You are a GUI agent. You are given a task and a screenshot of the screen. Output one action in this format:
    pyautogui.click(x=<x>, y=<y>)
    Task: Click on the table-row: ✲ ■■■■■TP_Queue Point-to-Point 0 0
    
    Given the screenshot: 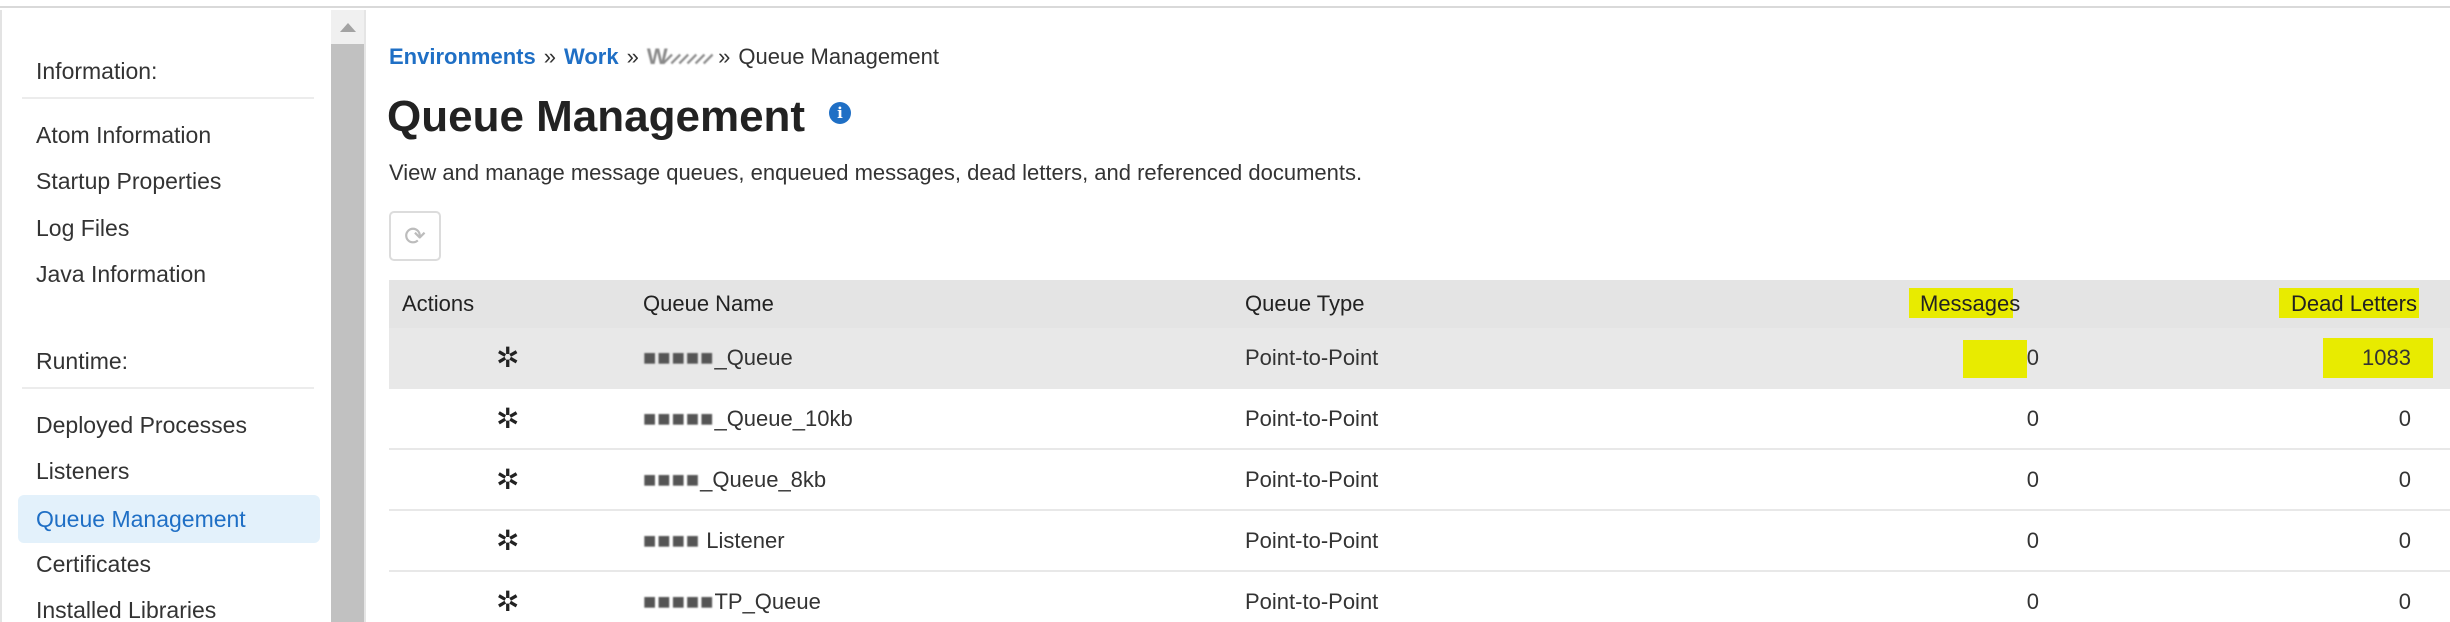 What is the action you would take?
    pyautogui.click(x=1419, y=597)
    